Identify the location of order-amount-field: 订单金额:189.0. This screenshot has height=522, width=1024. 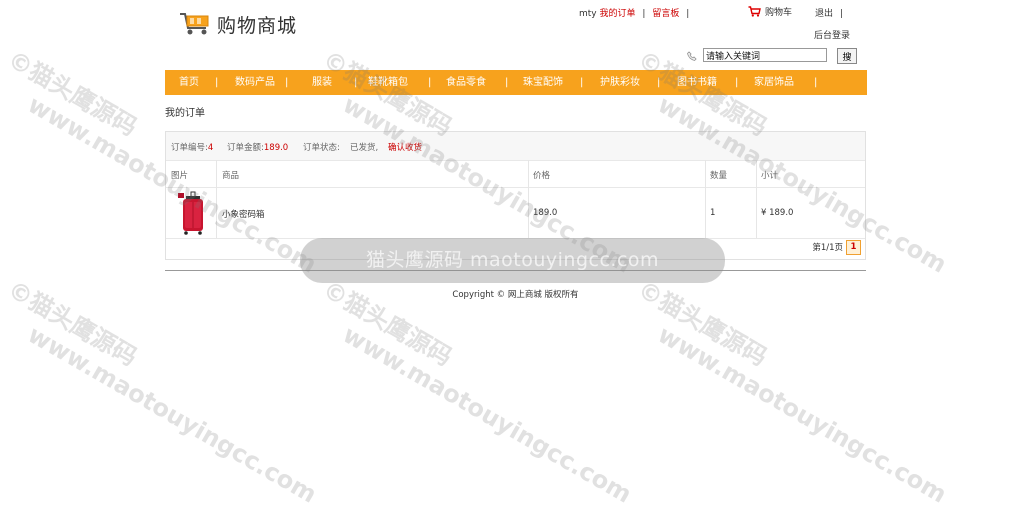
(257, 147).